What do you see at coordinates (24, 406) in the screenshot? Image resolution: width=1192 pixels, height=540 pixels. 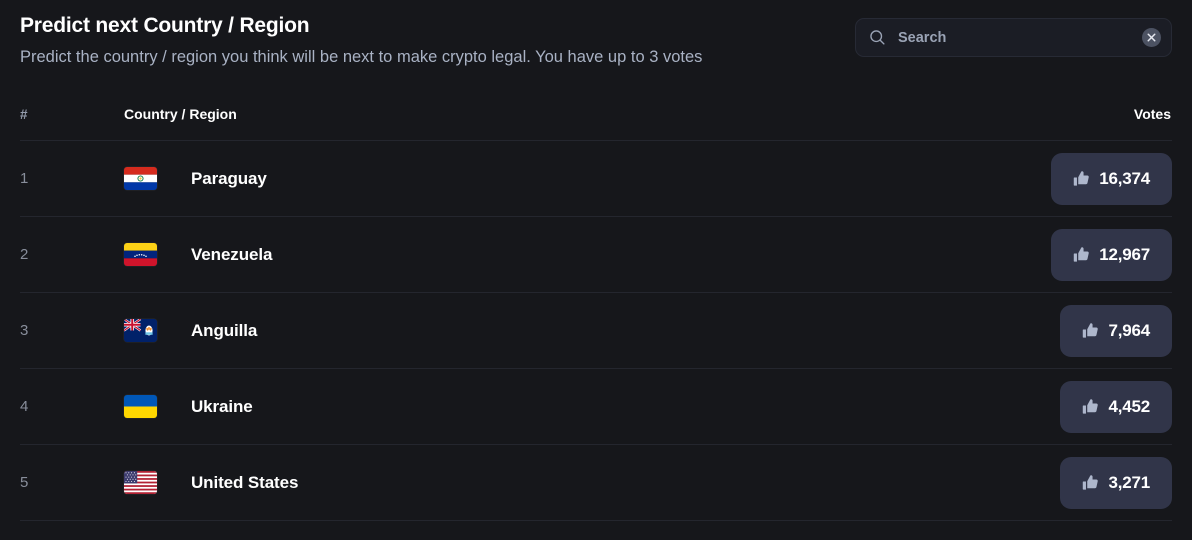 I see `row-rank: 4` at bounding box center [24, 406].